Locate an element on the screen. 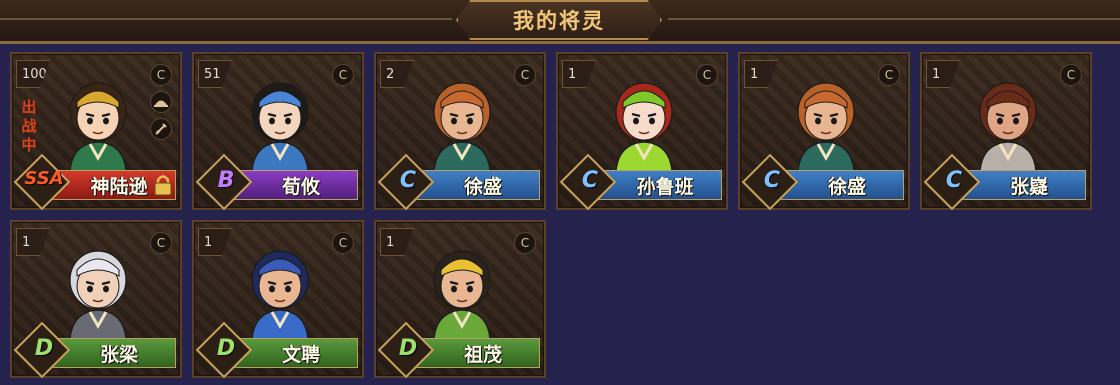 The width and height of the screenshot is (1120, 385). sword-icon is located at coordinates (161, 129).